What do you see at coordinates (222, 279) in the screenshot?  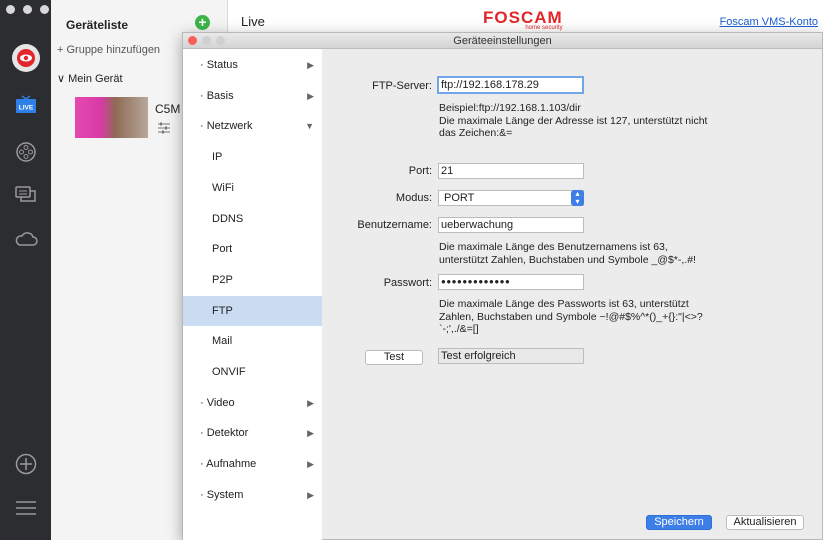 I see `nav-item-label: P2P` at bounding box center [222, 279].